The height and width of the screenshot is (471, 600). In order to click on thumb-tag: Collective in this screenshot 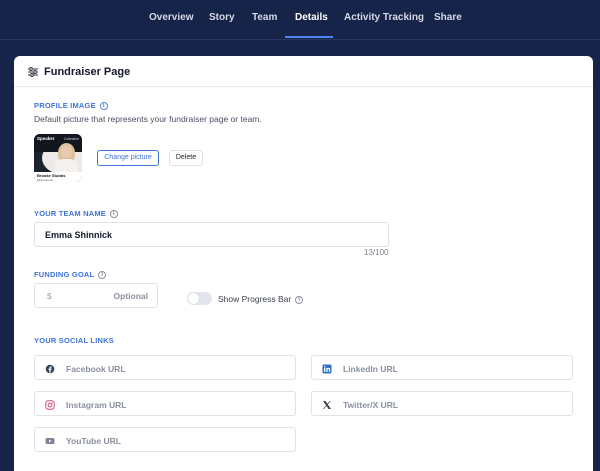, I will do `click(71, 139)`.